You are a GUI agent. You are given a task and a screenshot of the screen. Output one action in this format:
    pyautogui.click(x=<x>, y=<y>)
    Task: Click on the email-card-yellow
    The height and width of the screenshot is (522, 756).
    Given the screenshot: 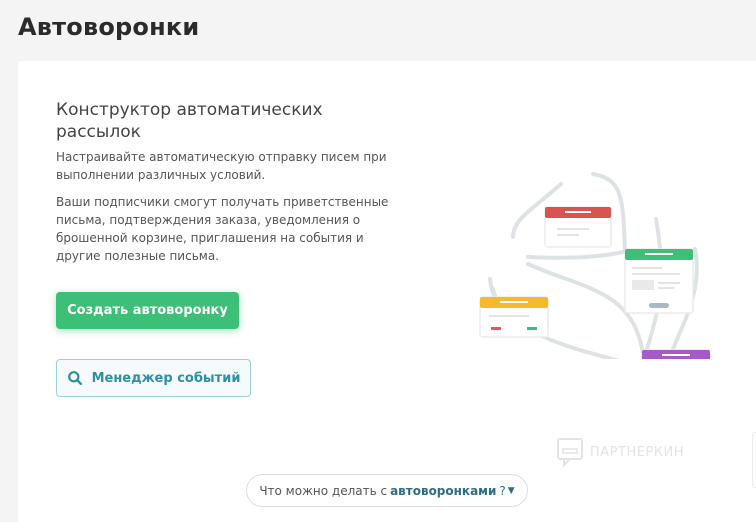 What is the action you would take?
    pyautogui.click(x=514, y=317)
    